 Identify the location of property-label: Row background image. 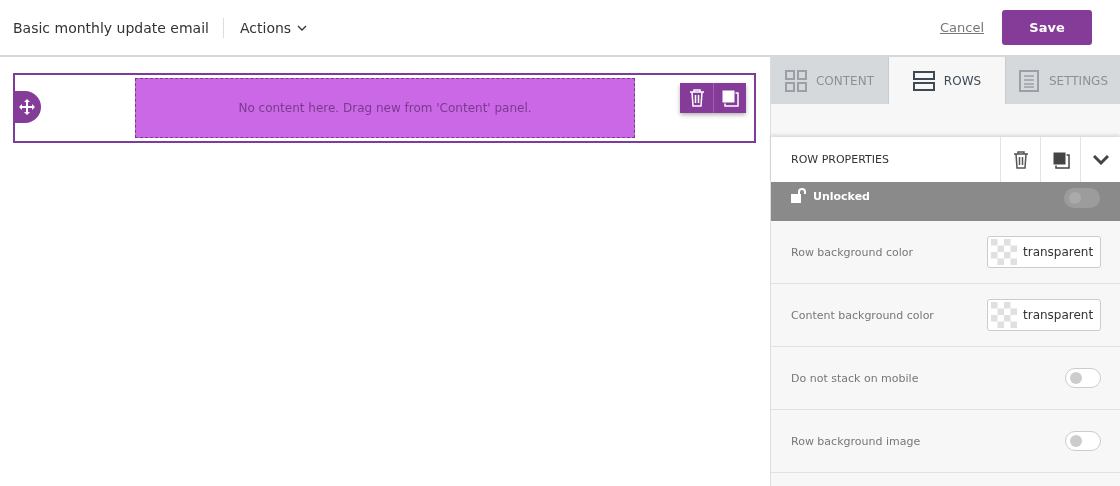
(856, 441).